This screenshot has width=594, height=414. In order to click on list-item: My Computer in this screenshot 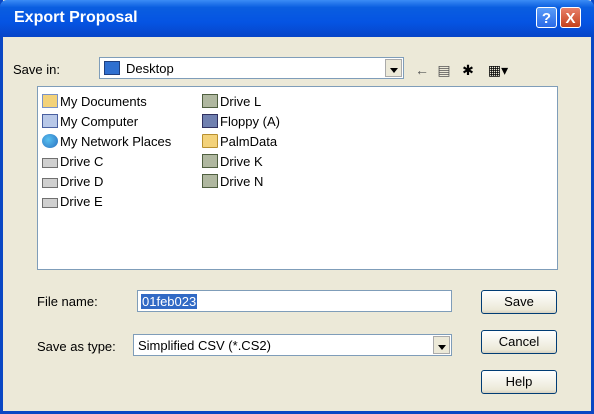, I will do `click(90, 122)`.